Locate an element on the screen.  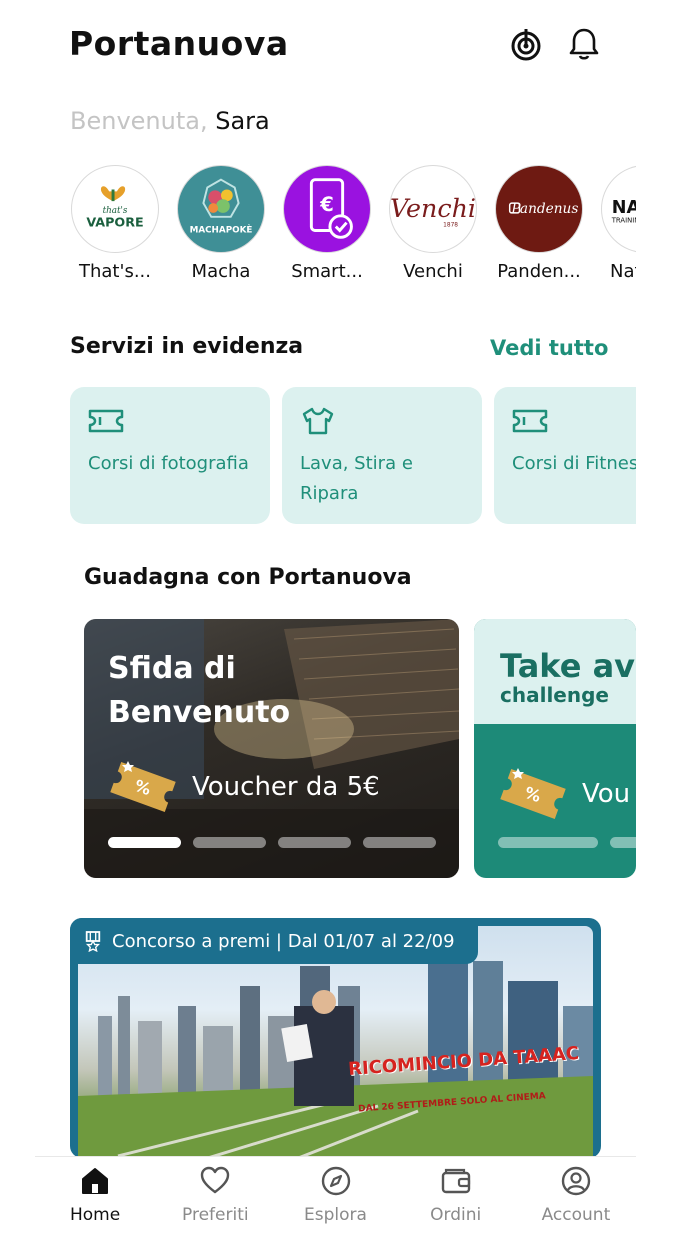
service-card: Lava, Stira e Ripara is located at coordinates (382, 455).